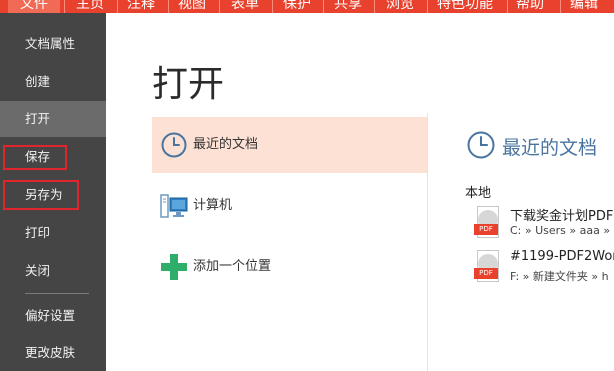  What do you see at coordinates (550, 148) in the screenshot?
I see `recent-documents-title: 最近的文档` at bounding box center [550, 148].